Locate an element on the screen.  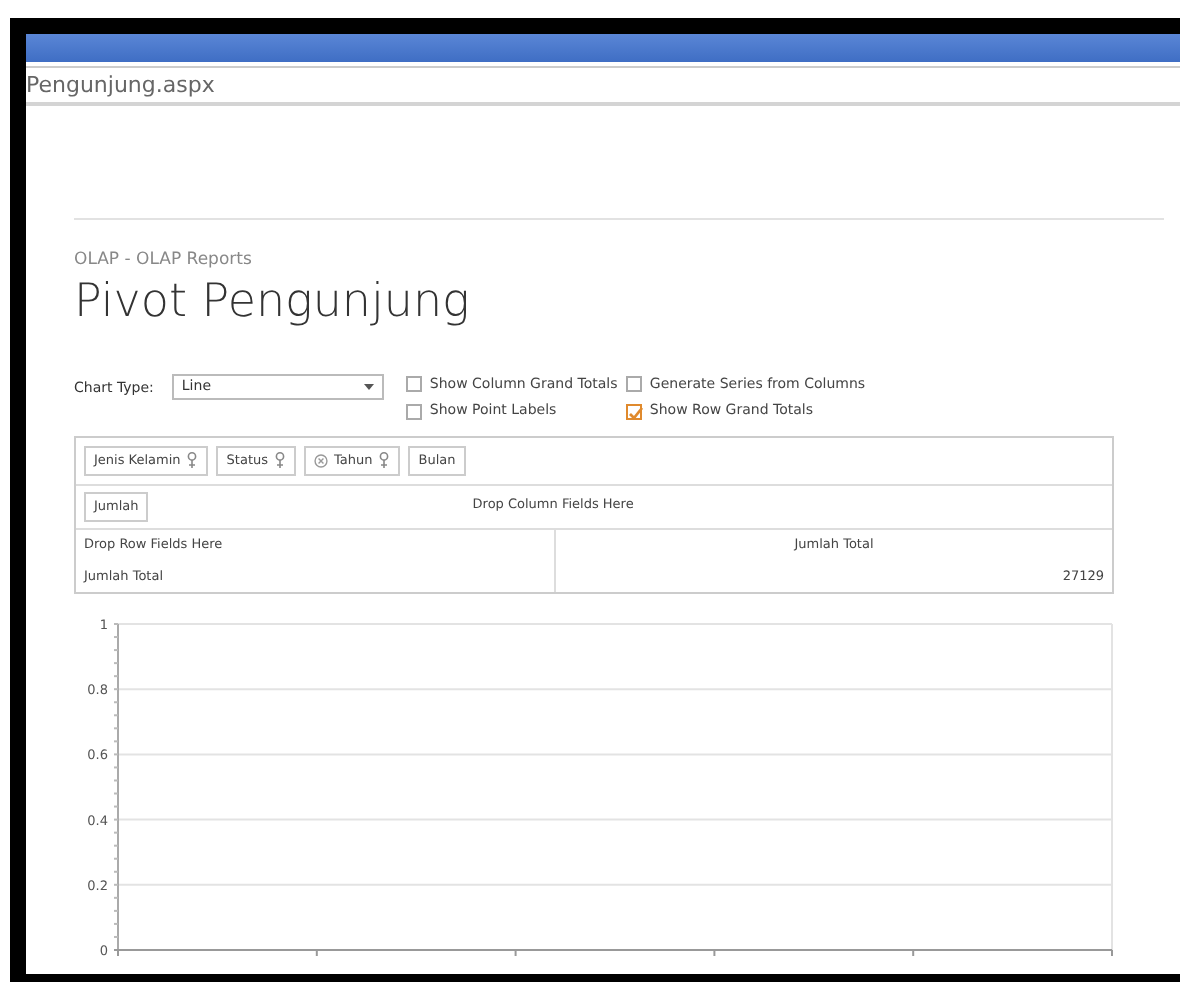
collapse-icon is located at coordinates (321, 460).